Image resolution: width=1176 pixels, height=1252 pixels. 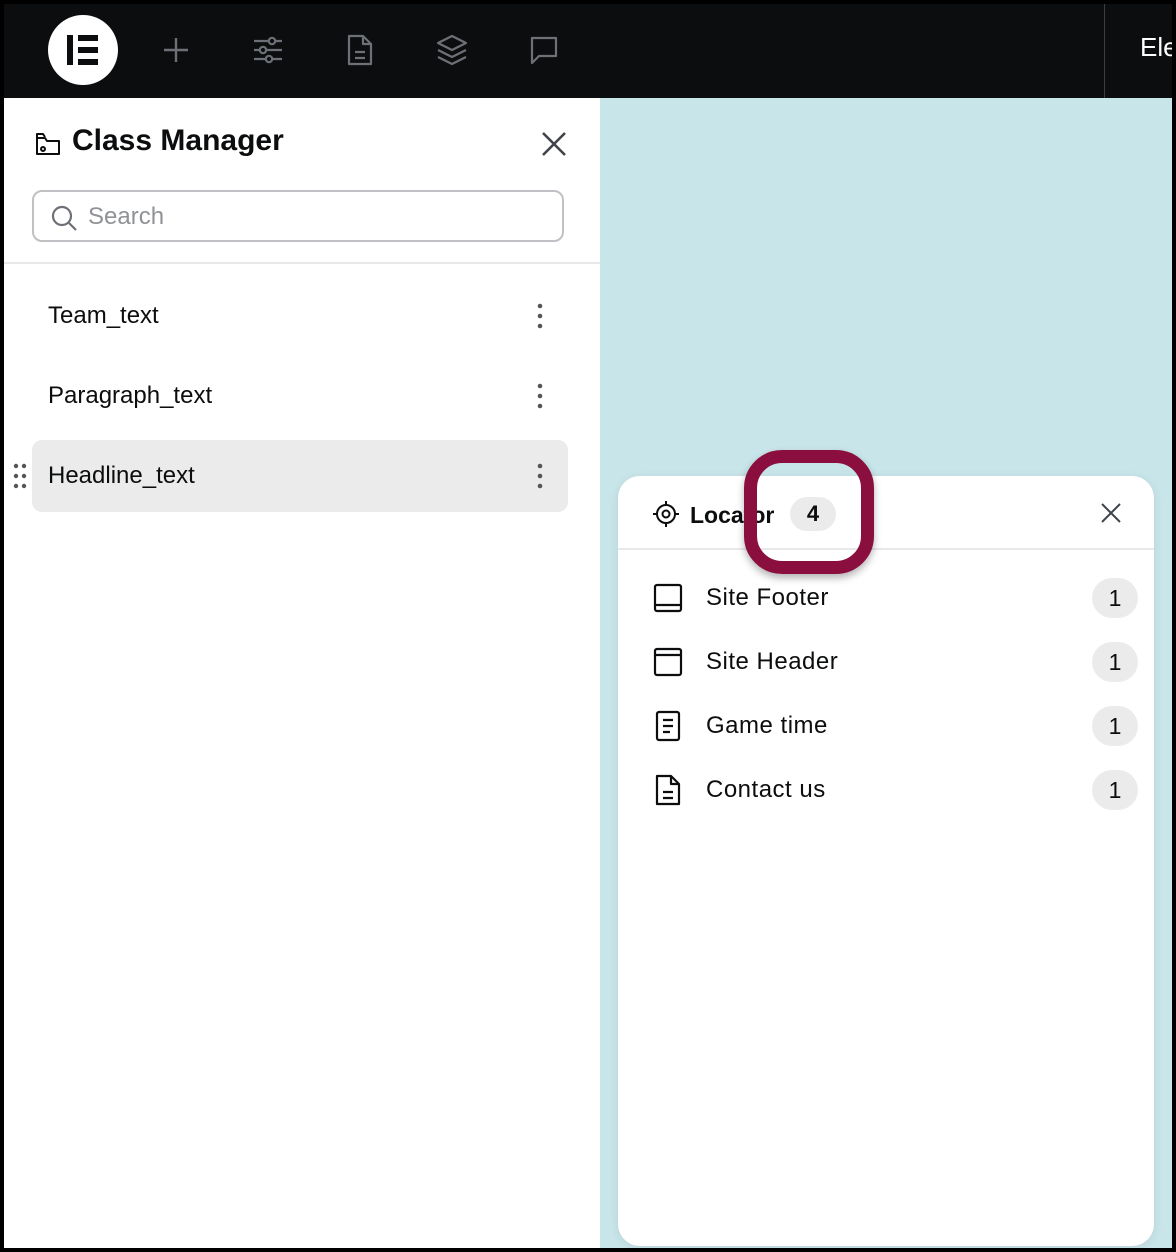 What do you see at coordinates (178, 140) in the screenshot?
I see `panel-title: Class Manager` at bounding box center [178, 140].